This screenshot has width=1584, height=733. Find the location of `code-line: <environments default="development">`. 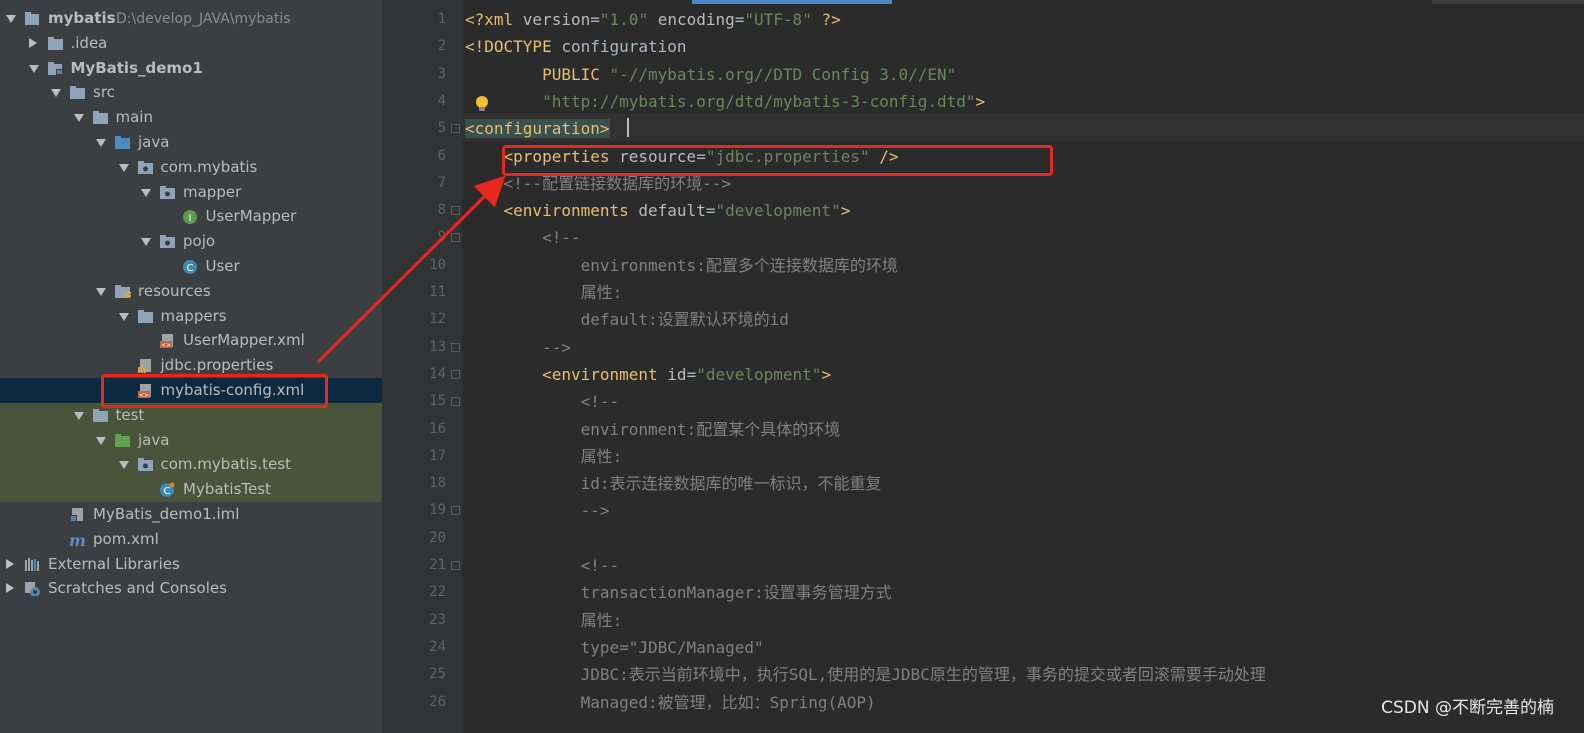

code-line: <environments default="development"> is located at coordinates (658, 210).